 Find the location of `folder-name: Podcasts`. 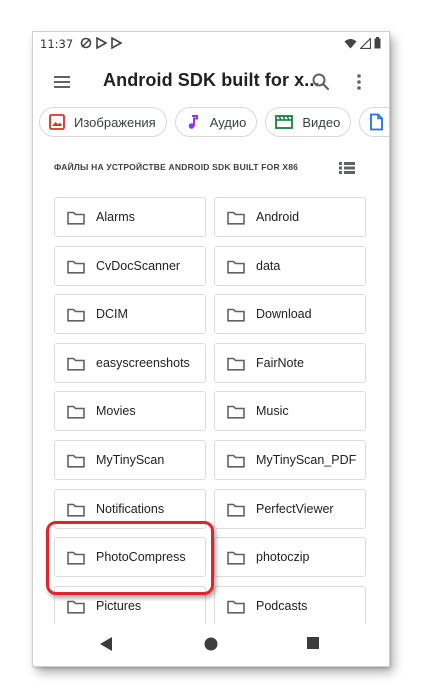

folder-name: Podcasts is located at coordinates (282, 605).